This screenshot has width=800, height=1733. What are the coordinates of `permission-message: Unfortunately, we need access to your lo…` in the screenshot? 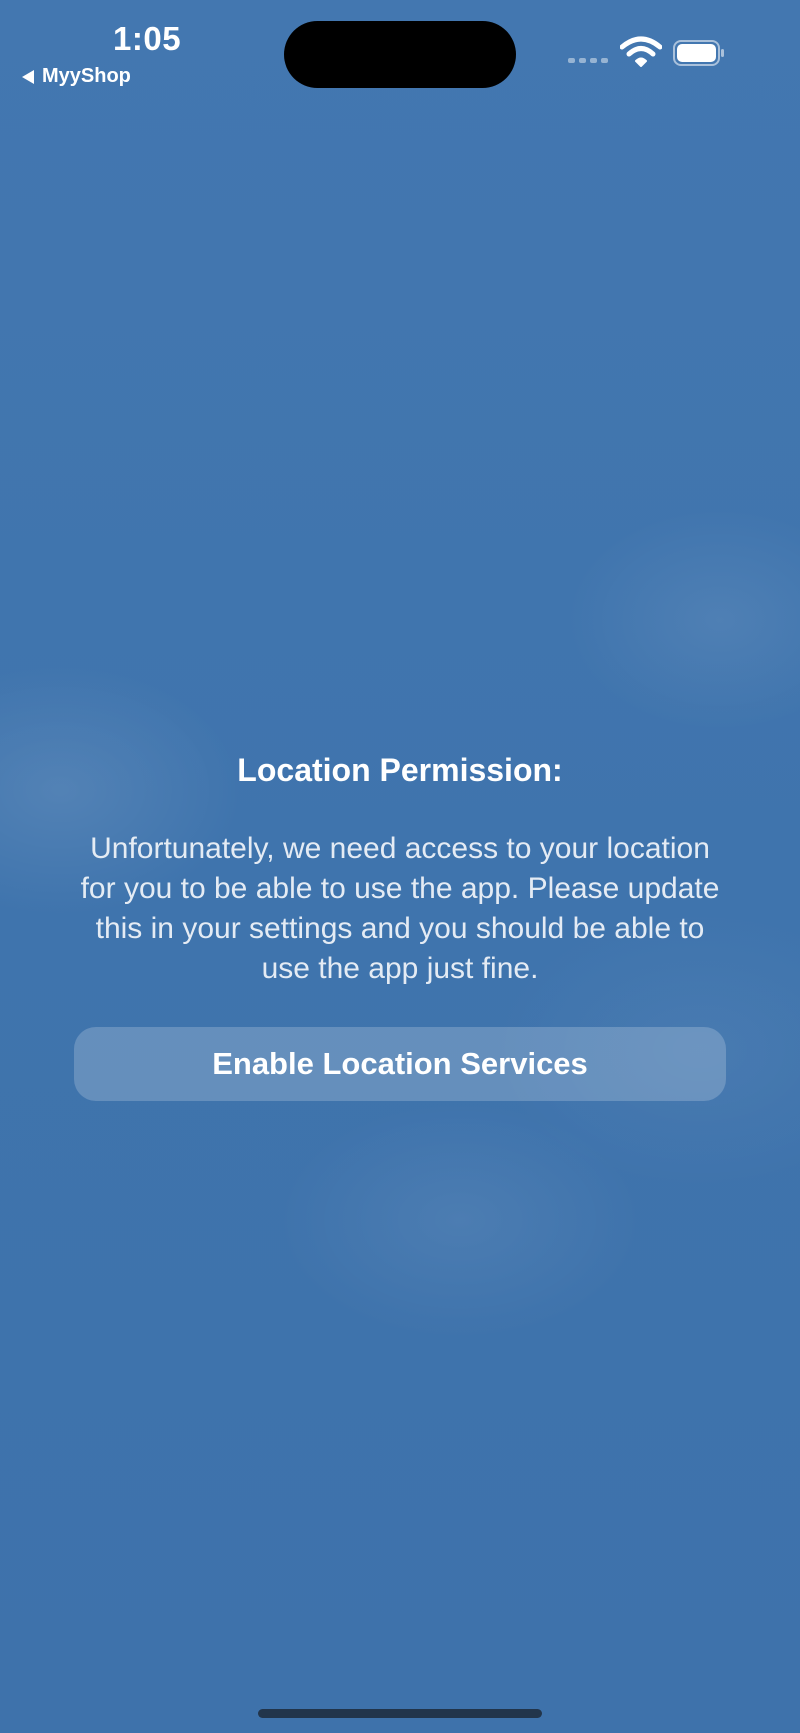 It's located at (400, 908).